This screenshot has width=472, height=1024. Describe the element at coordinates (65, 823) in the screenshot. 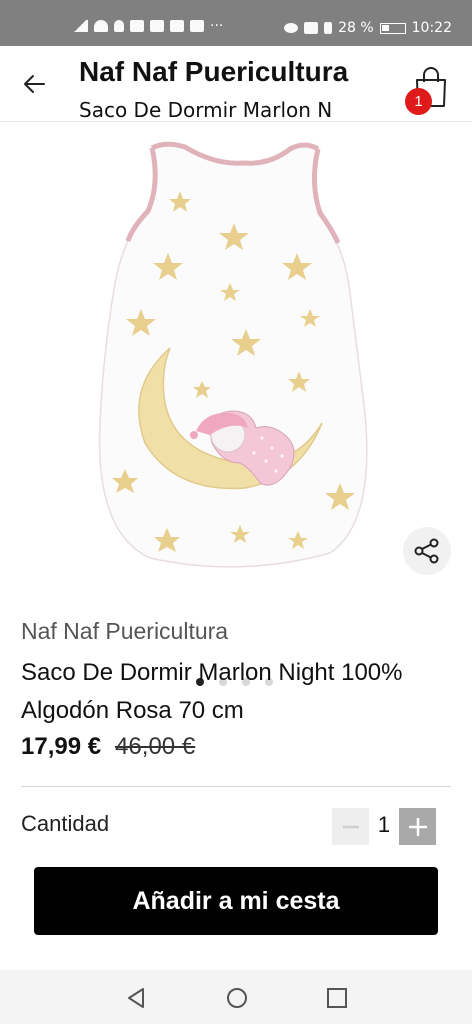

I see `quantity-label: Cantidad` at that location.